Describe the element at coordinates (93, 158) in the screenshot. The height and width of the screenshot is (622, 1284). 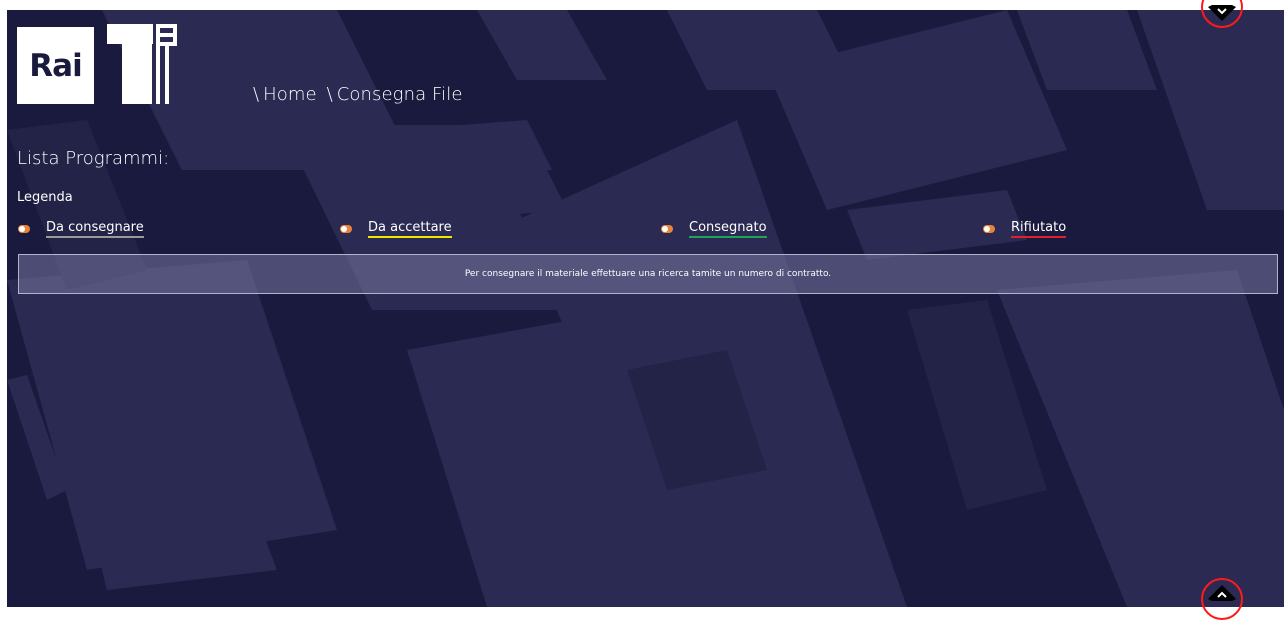
I see `page-title: Lista Programmi:` at that location.